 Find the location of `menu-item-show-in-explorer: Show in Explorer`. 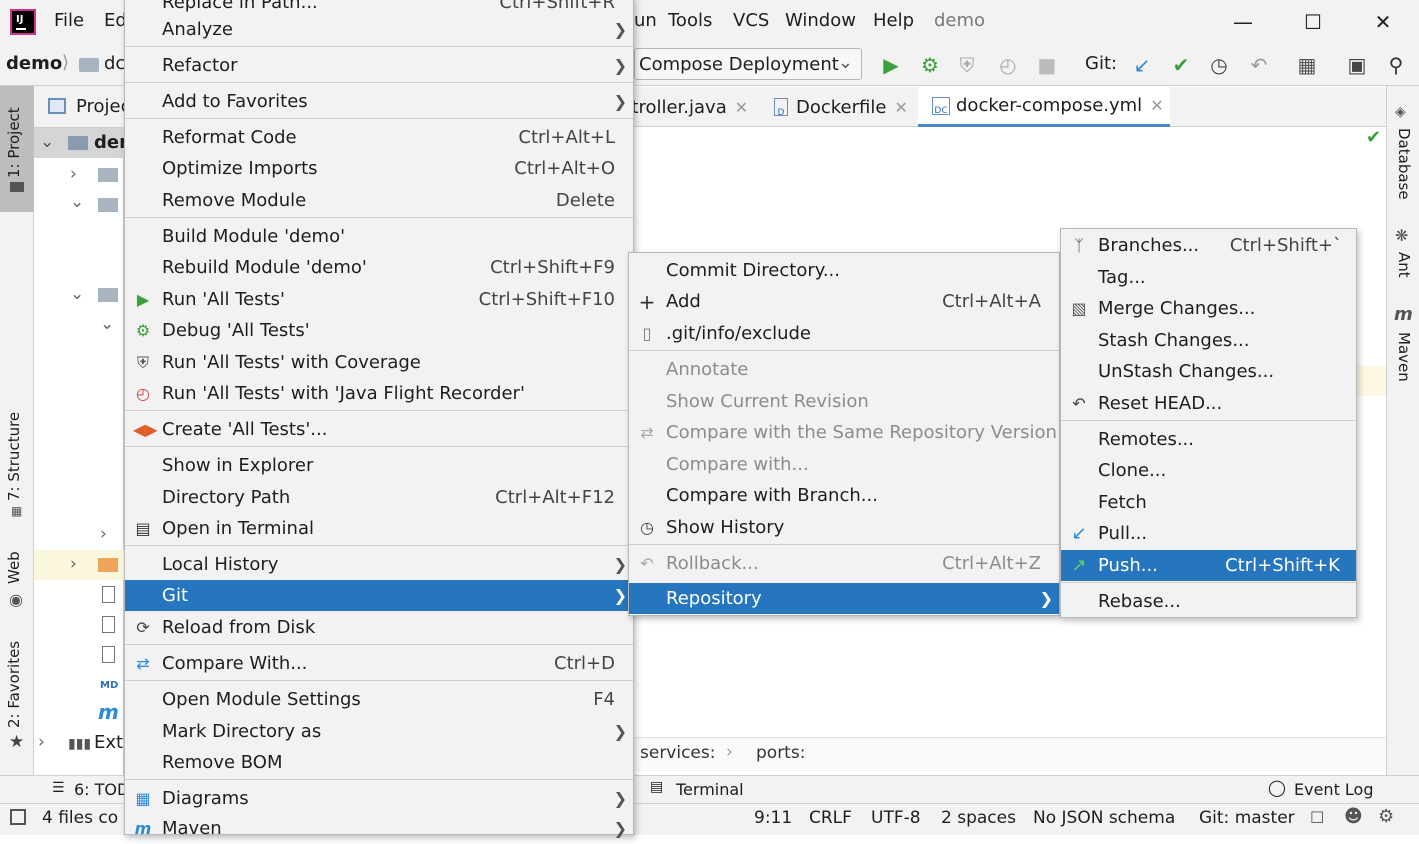

menu-item-show-in-explorer: Show in Explorer is located at coordinates (379, 465).